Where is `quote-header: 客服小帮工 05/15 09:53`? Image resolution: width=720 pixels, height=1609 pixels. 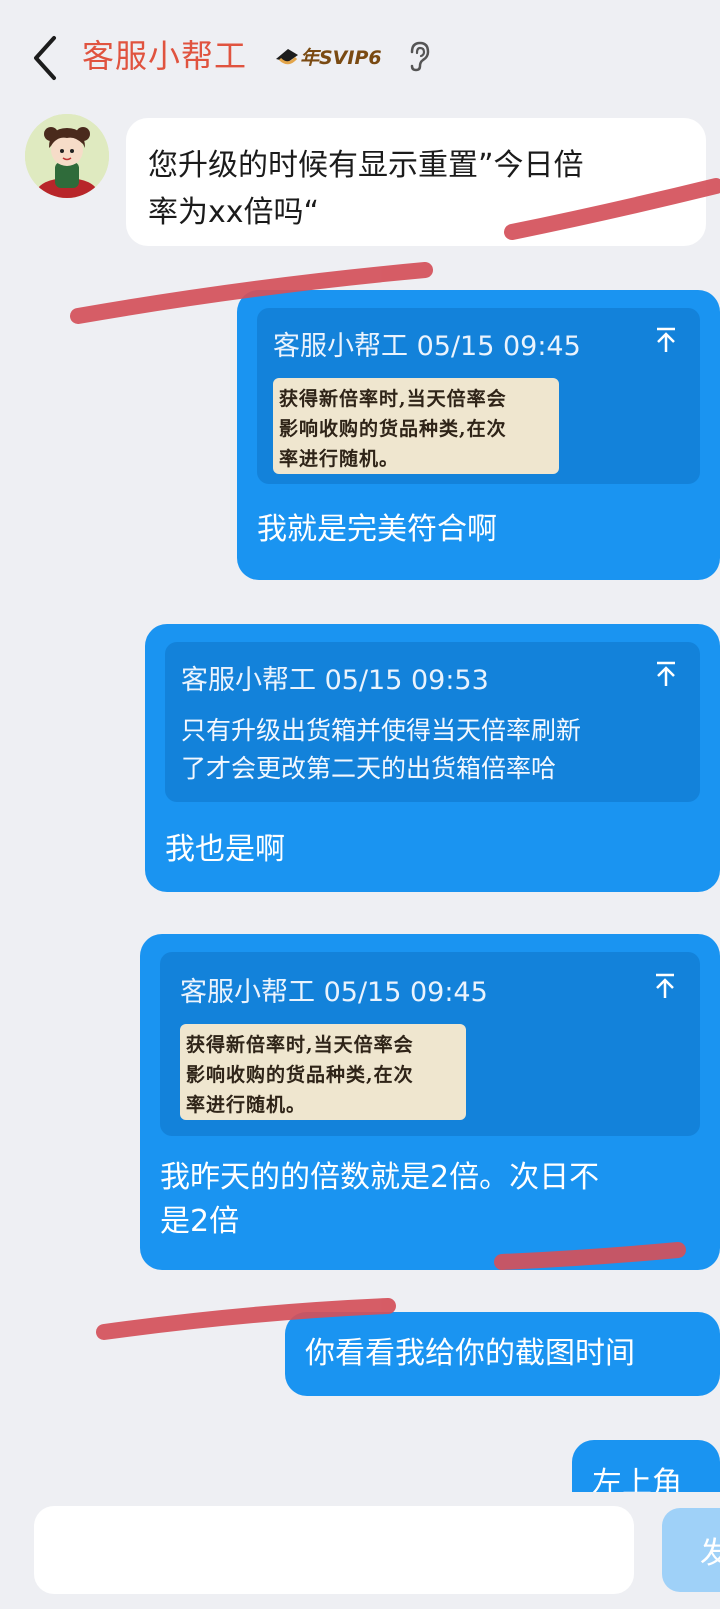
quote-header: 客服小帮工 05/15 09:53 is located at coordinates (335, 680).